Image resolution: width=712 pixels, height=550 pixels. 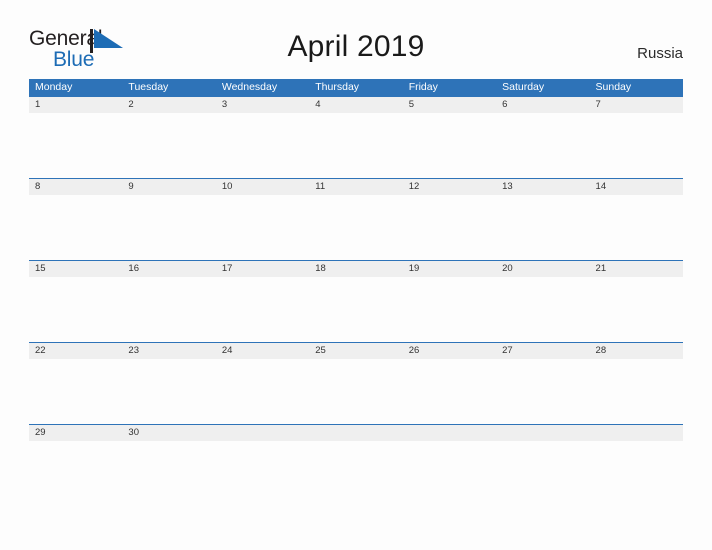 What do you see at coordinates (636, 351) in the screenshot?
I see `day-number: 28` at bounding box center [636, 351].